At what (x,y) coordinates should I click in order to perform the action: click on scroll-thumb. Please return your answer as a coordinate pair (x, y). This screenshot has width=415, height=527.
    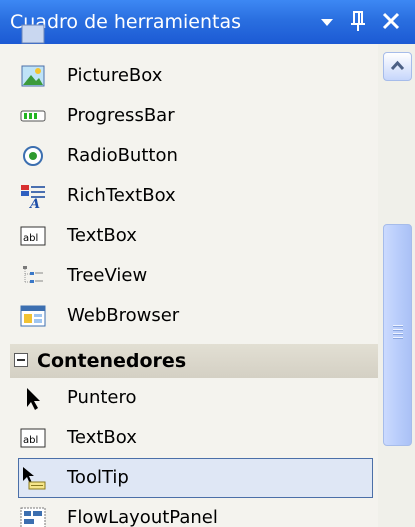
    Looking at the image, I should click on (397, 335).